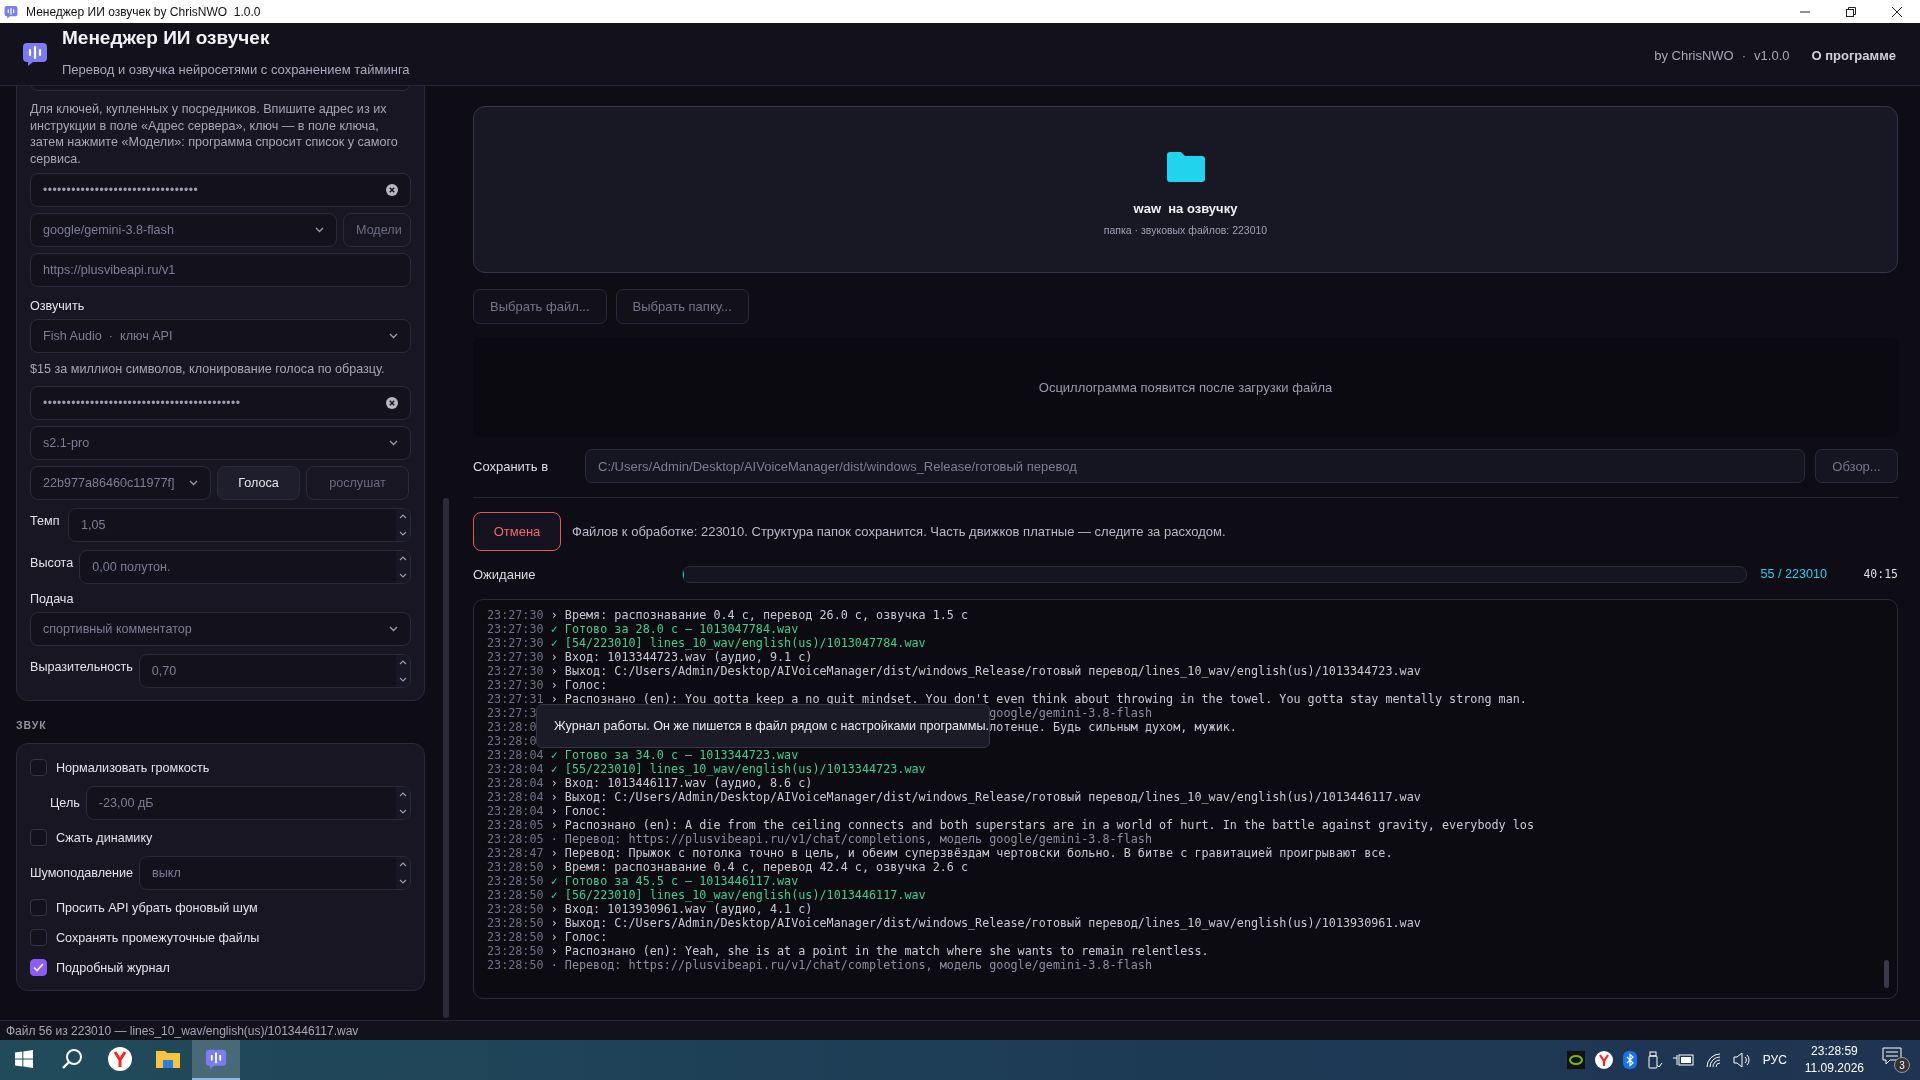  Describe the element at coordinates (940, 853) in the screenshot. I see `log-line: 23:28:47 › Перевод: Прыжок с потолка точно в цель, и обеим суперзвёздам чертовски больно. В битве с гравитацией проигрывают все.` at that location.